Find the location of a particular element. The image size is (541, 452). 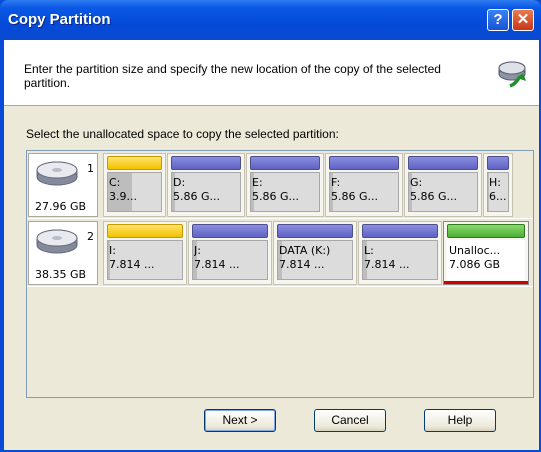

partition-name: I: is located at coordinates (112, 250).